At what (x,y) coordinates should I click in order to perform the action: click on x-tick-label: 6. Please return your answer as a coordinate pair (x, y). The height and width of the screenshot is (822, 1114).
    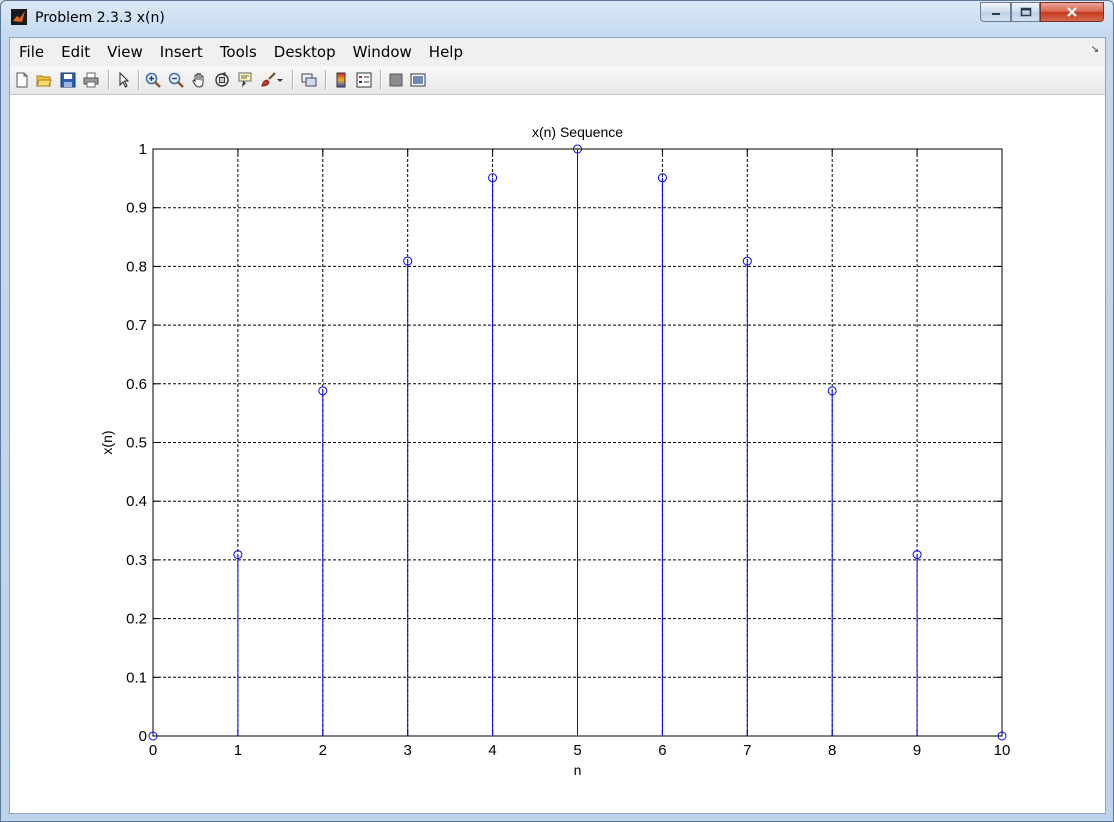
    Looking at the image, I should click on (662, 750).